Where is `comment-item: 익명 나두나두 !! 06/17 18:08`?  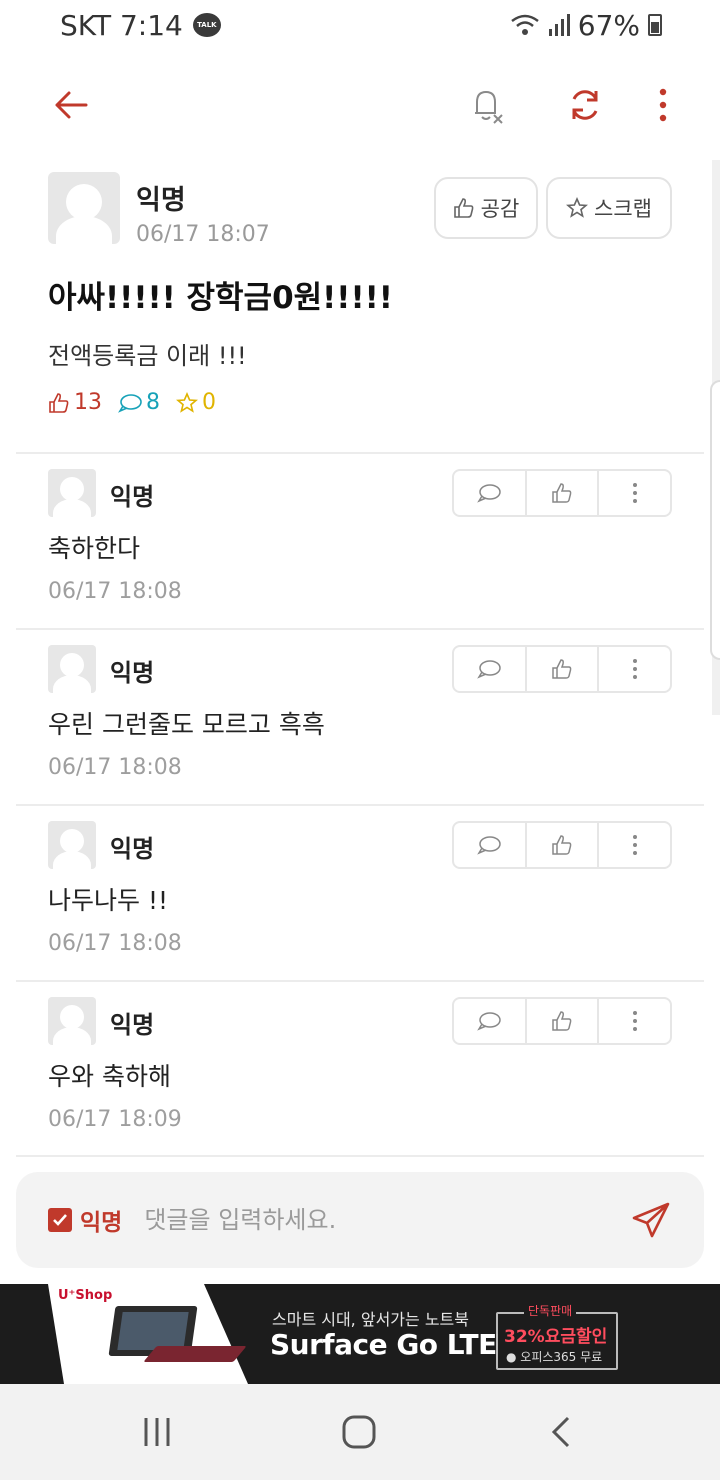 comment-item: 익명 나두나두 !! 06/17 18:08 is located at coordinates (360, 901).